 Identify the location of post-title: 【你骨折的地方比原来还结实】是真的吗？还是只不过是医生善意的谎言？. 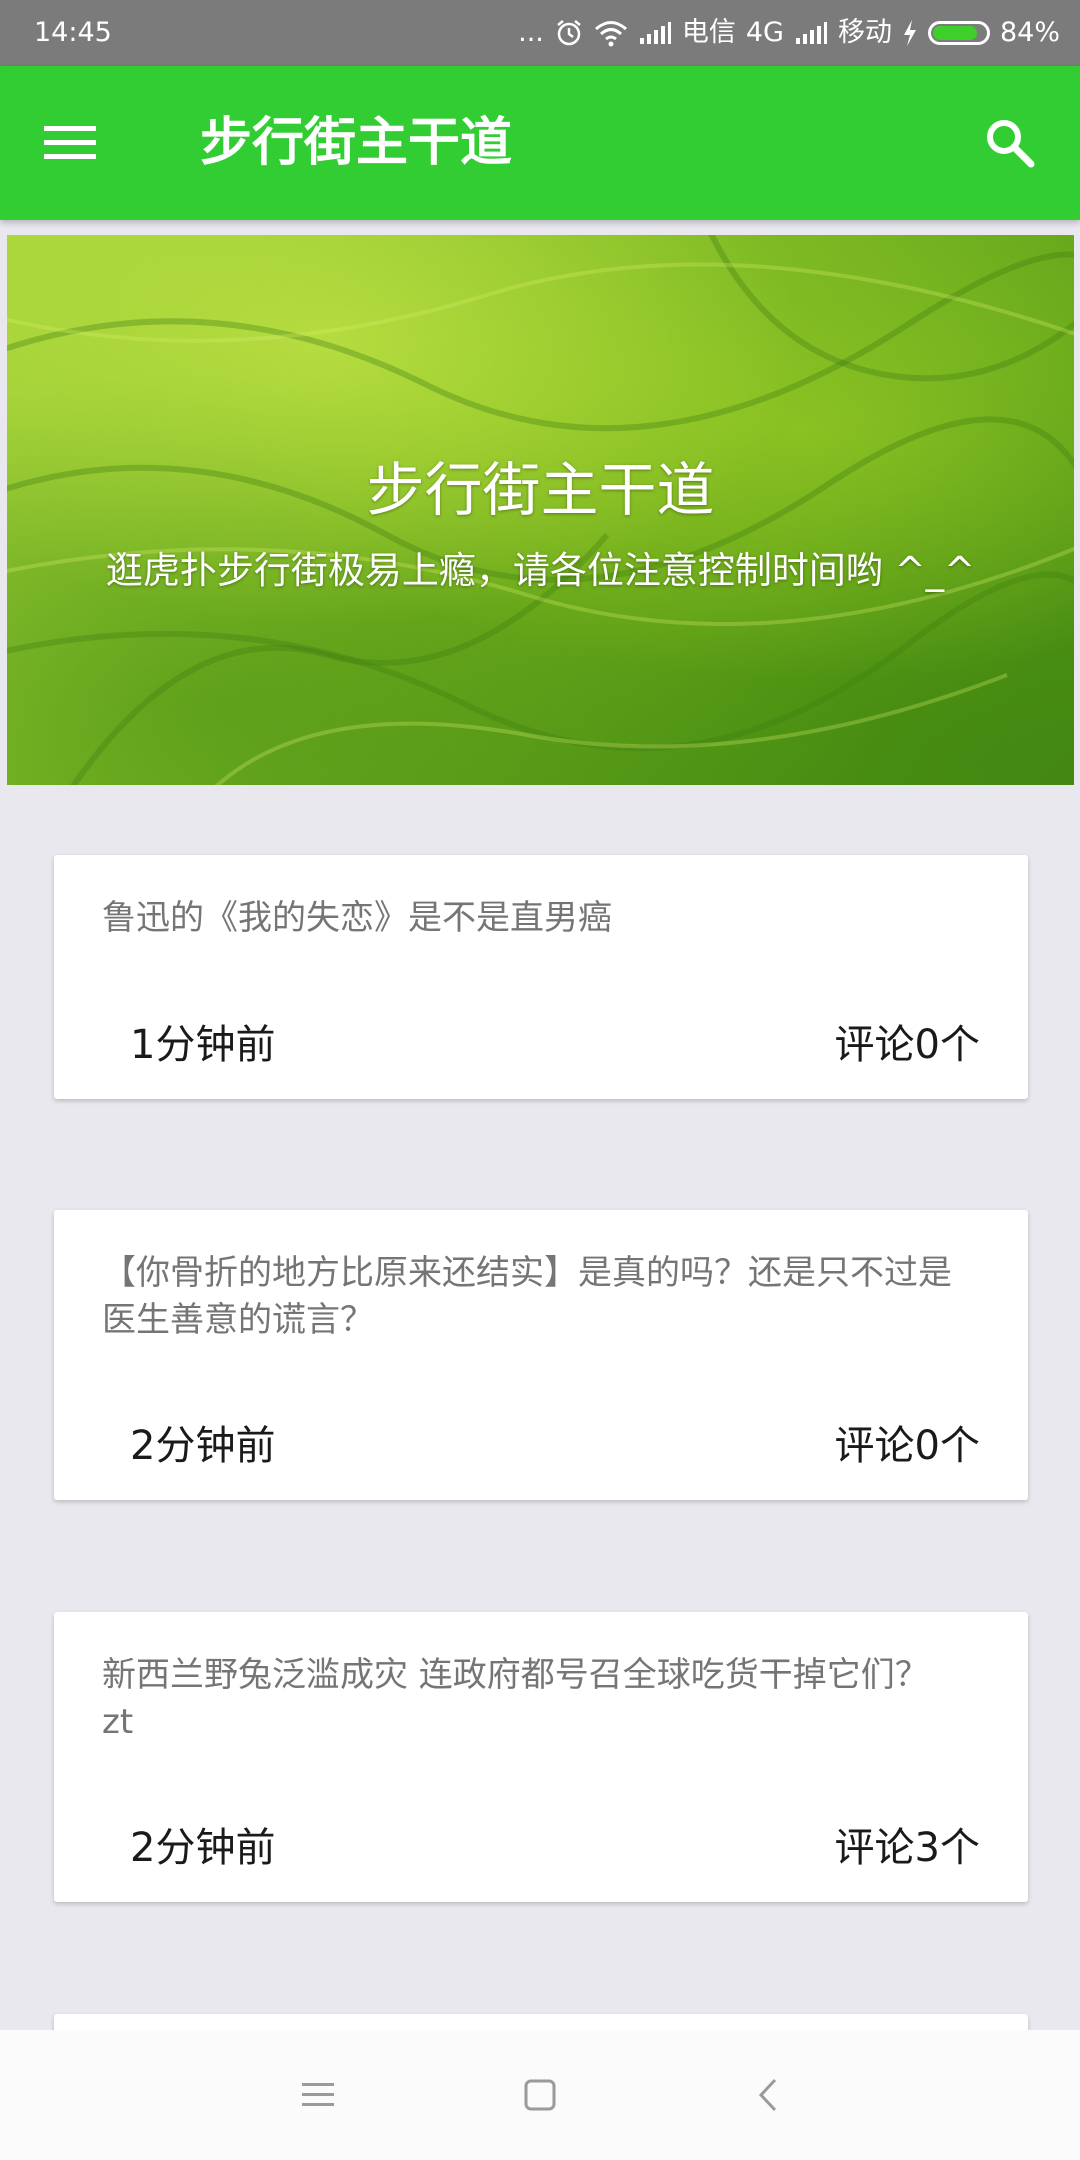
(527, 1296).